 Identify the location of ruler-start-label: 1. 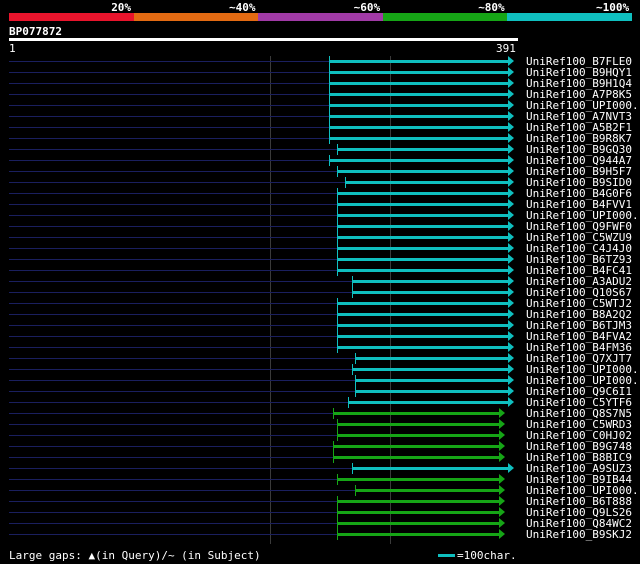
(12, 48).